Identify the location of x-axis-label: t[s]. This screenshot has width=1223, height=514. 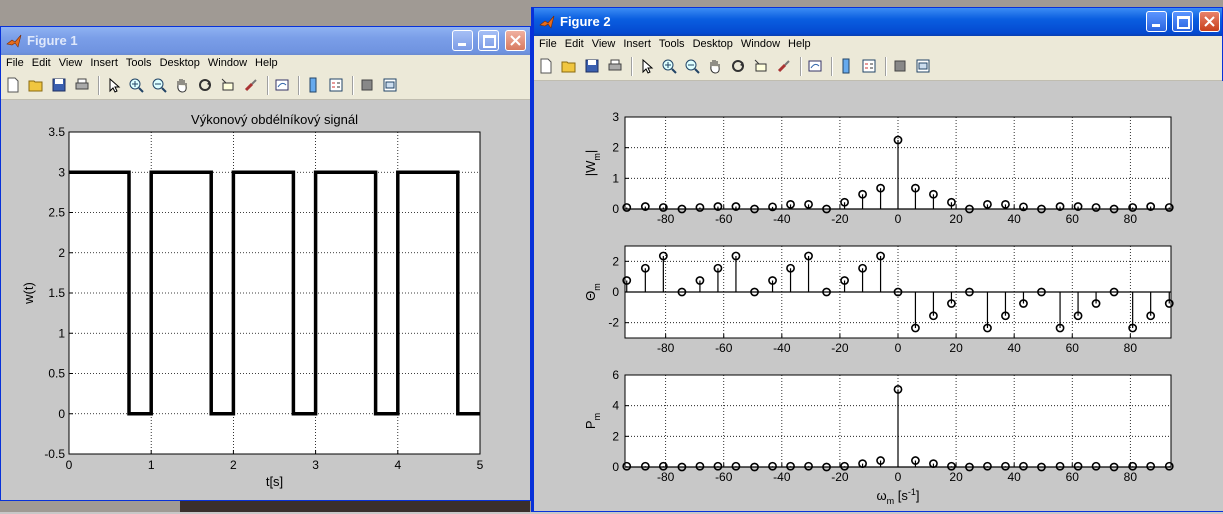
(274, 481).